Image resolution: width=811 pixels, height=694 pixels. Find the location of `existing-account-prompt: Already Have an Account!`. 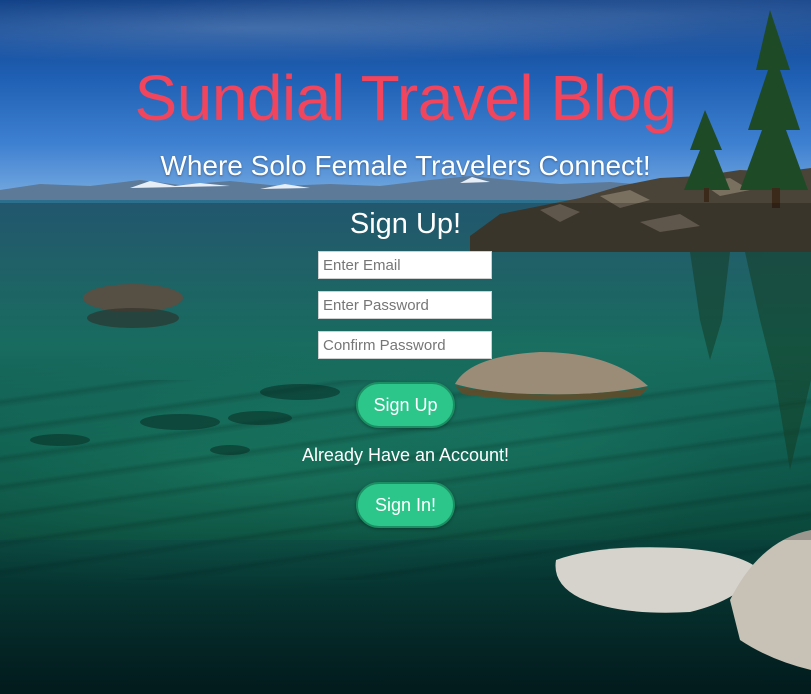

existing-account-prompt: Already Have an Account! is located at coordinates (405, 455).